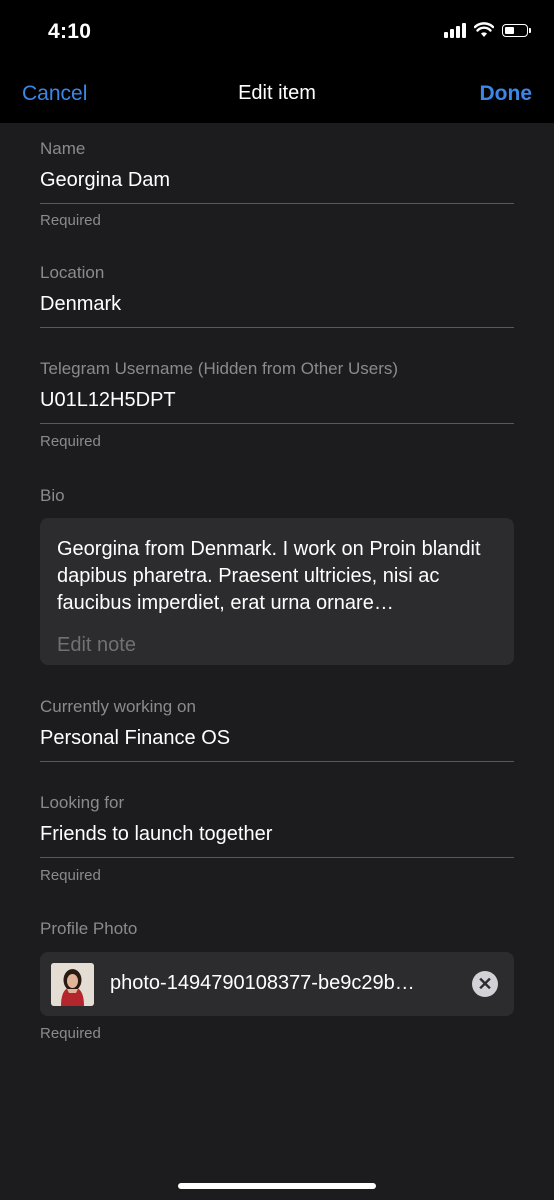 This screenshot has height=1200, width=554. I want to click on done-button: Done, so click(506, 94).